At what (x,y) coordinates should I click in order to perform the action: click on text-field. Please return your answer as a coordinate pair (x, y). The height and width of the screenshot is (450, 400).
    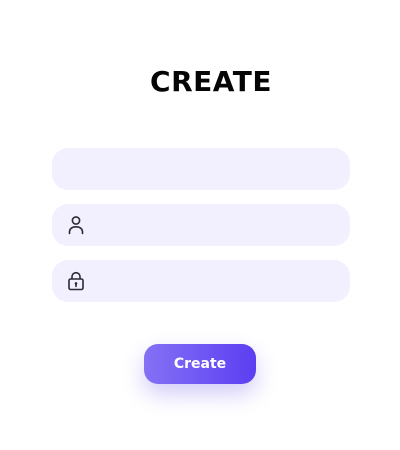
    Looking at the image, I should click on (201, 169).